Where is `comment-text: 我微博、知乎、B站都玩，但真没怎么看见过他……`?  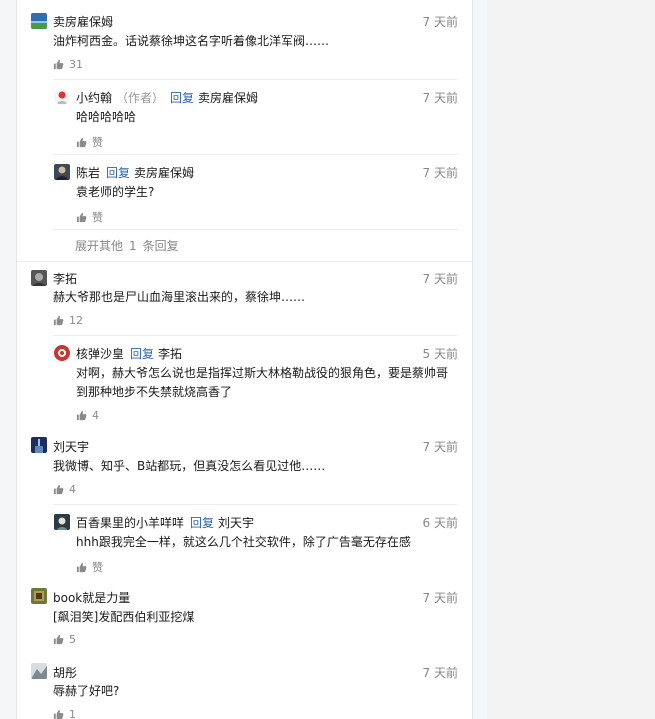
comment-text: 我微博、知乎、B站都玩，但真没怎么看见过他…… is located at coordinates (189, 466).